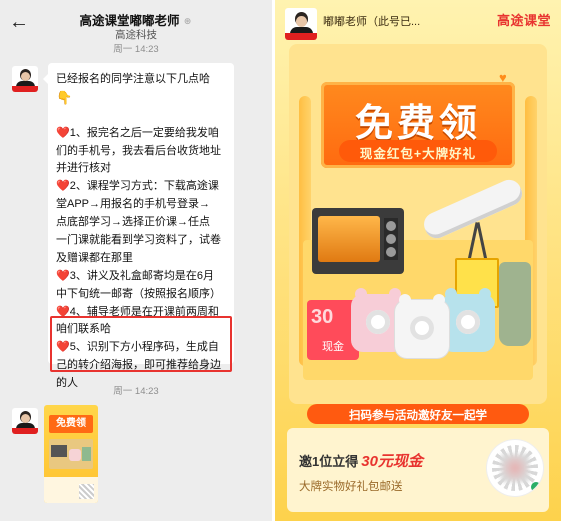 The width and height of the screenshot is (561, 521). Describe the element at coordinates (351, 487) in the screenshot. I see `gift-line: 大牌实物好礼包邮送` at that location.